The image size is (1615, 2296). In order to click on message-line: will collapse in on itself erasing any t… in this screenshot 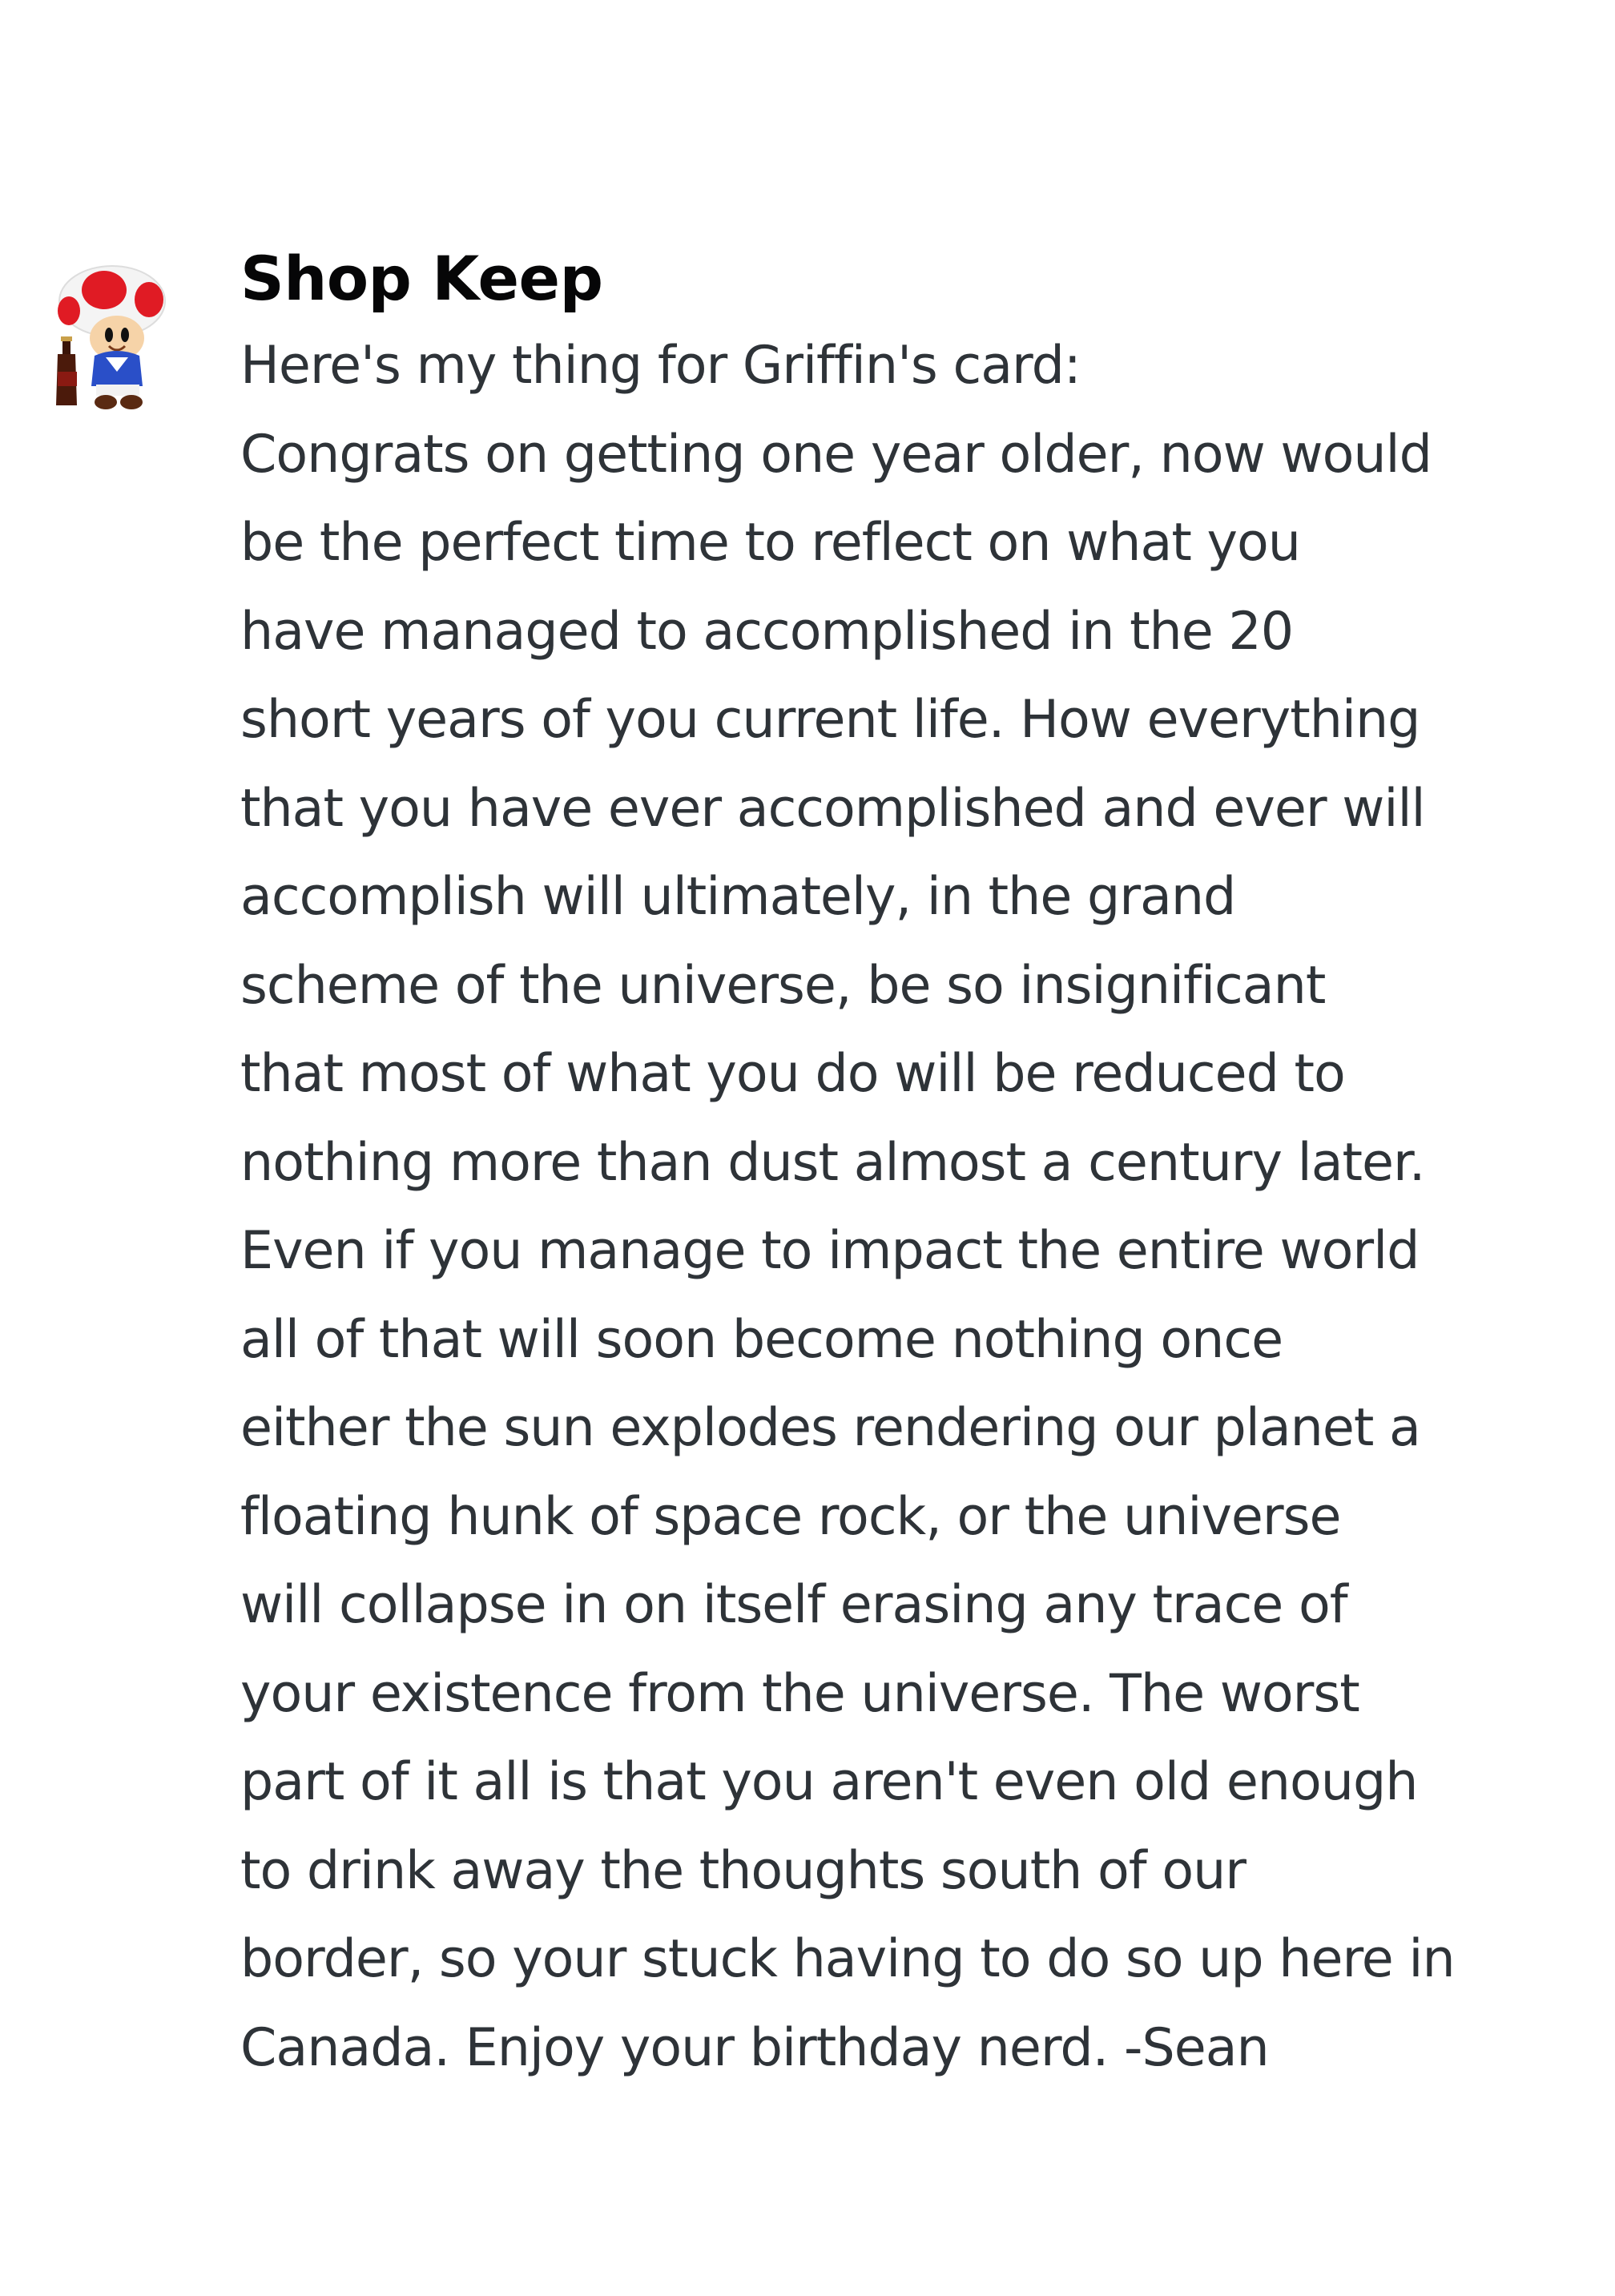, I will do `click(794, 1605)`.